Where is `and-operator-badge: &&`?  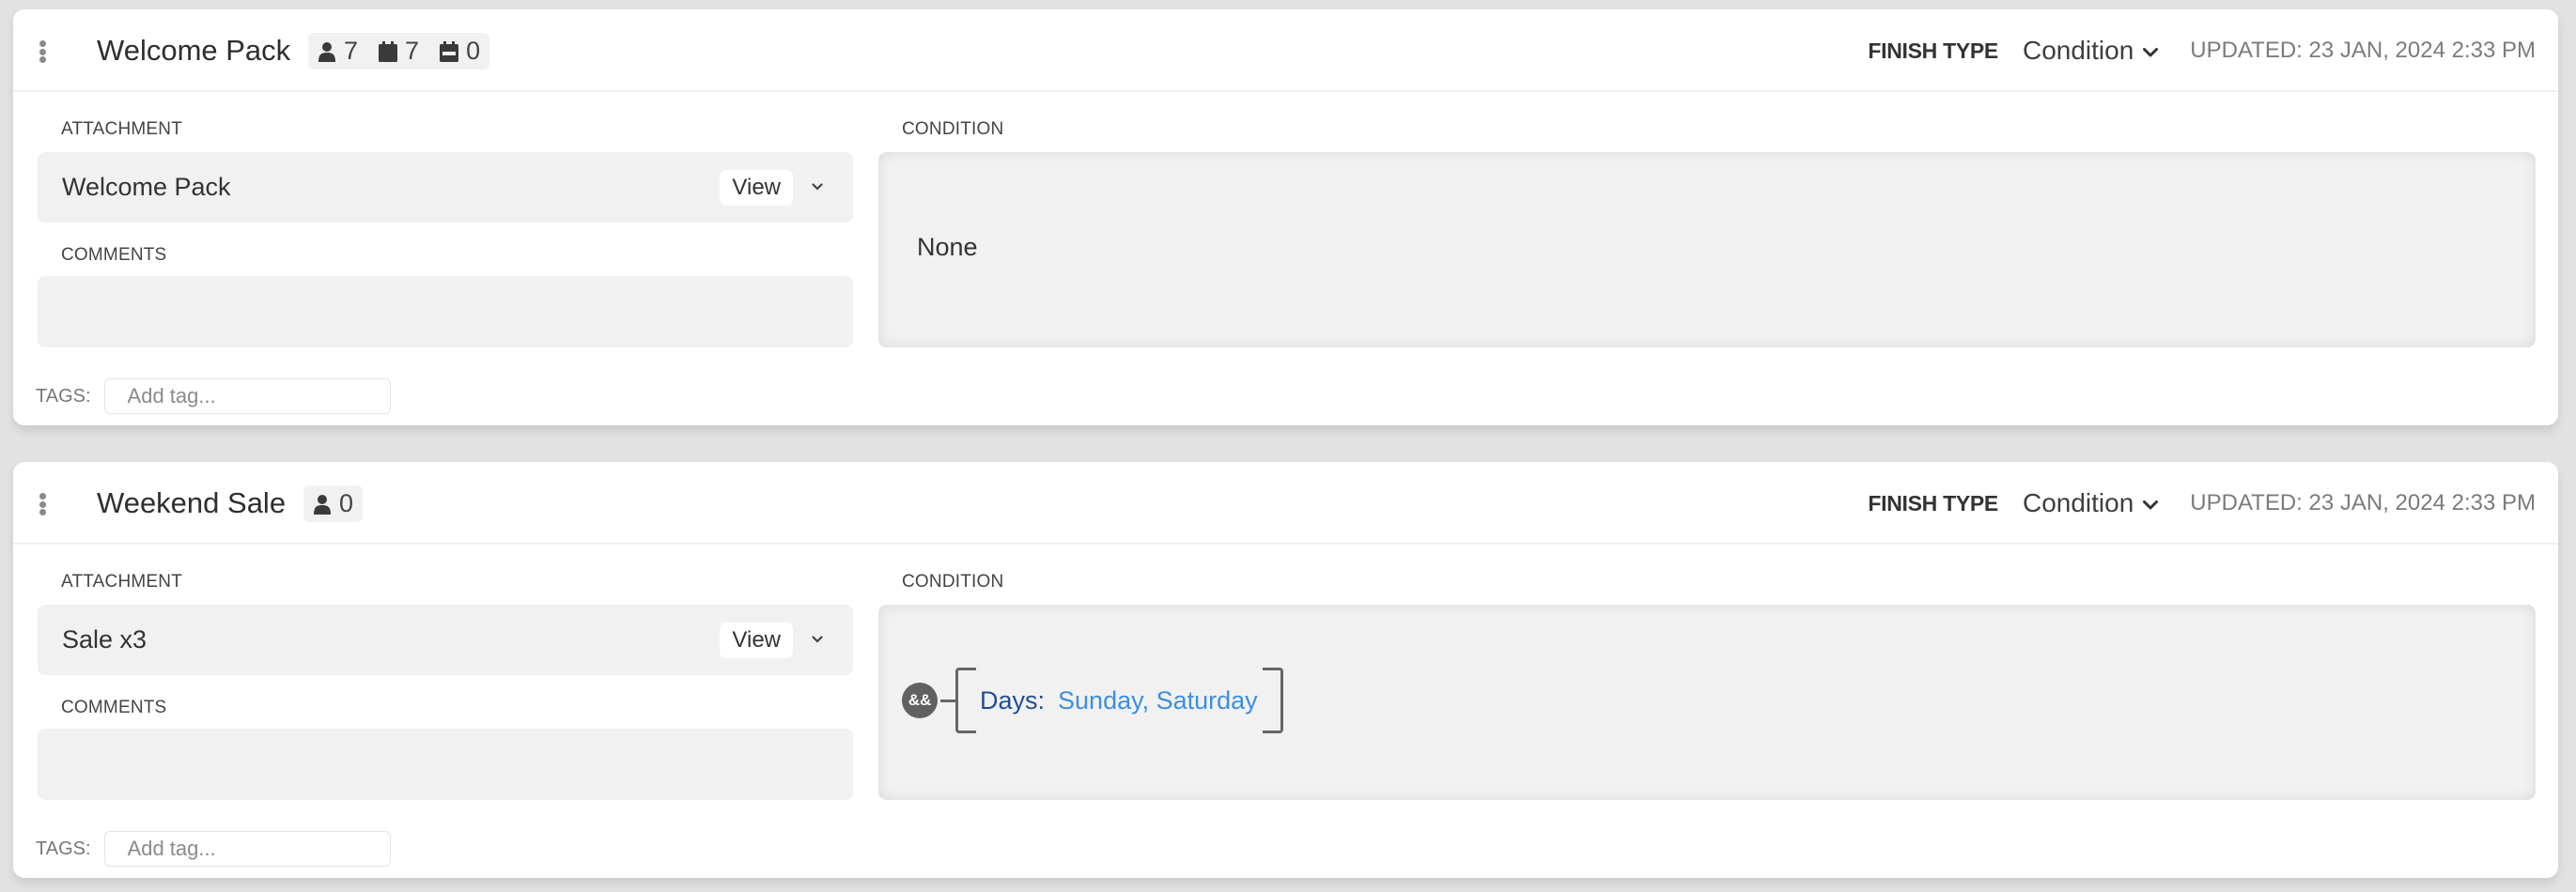
and-operator-badge: && is located at coordinates (920, 701).